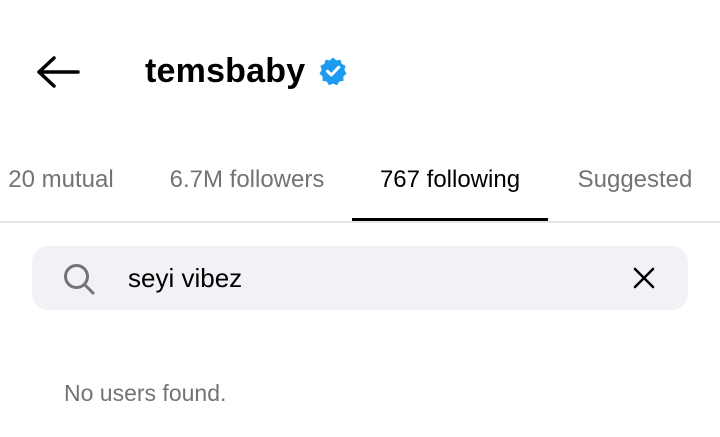 This screenshot has width=720, height=437. Describe the element at coordinates (225, 70) in the screenshot. I see `profile-username: temsbaby` at that location.